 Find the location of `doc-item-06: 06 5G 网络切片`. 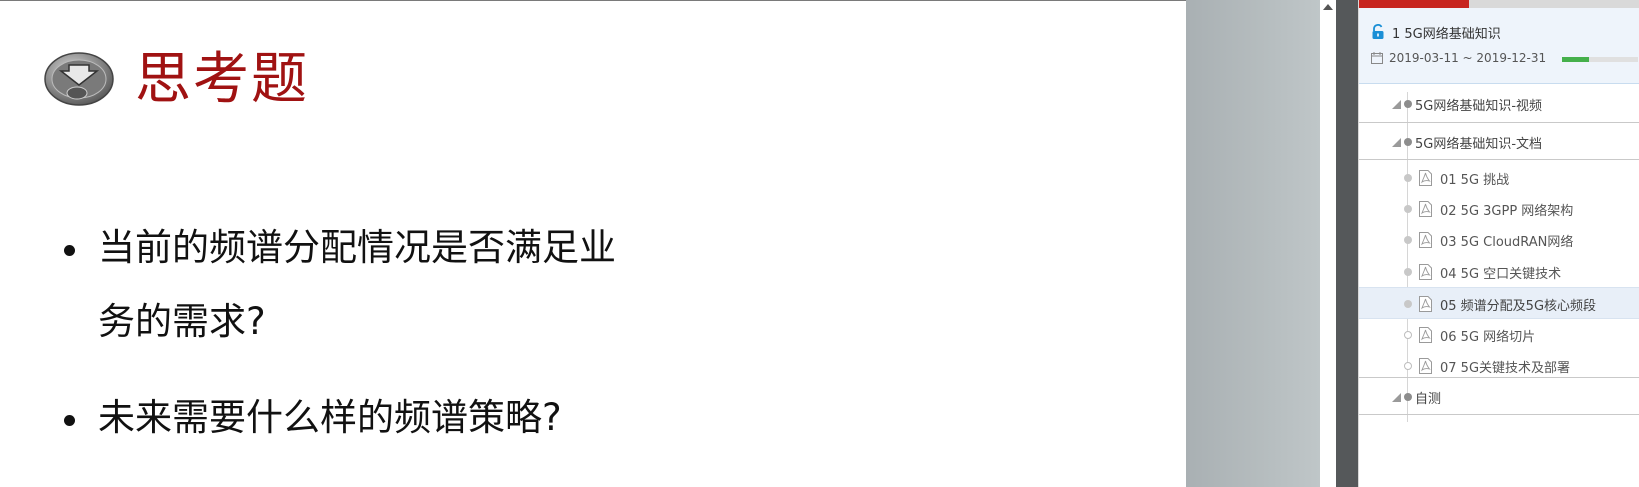

doc-item-06: 06 5G 网络切片 is located at coordinates (1499, 335).